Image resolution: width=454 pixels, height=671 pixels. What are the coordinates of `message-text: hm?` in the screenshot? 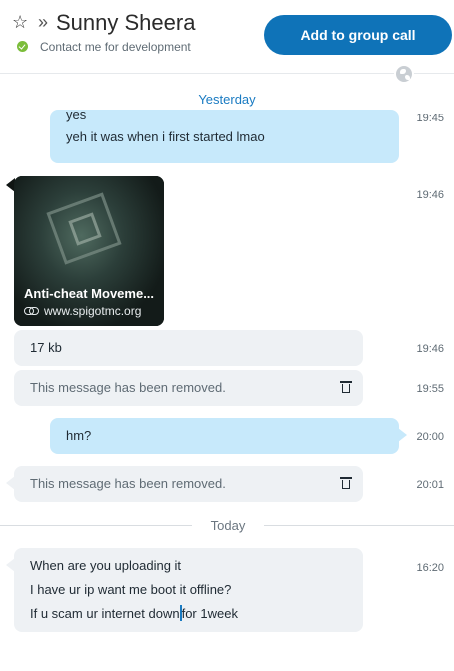 It's located at (79, 435).